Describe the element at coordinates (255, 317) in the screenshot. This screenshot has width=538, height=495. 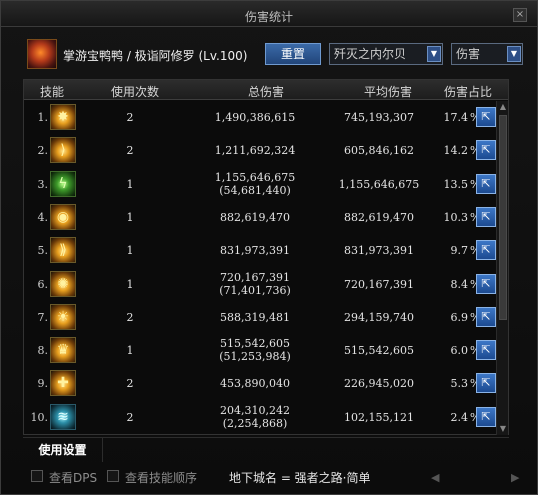
I see `total-damage-value: 588,319,481` at that location.